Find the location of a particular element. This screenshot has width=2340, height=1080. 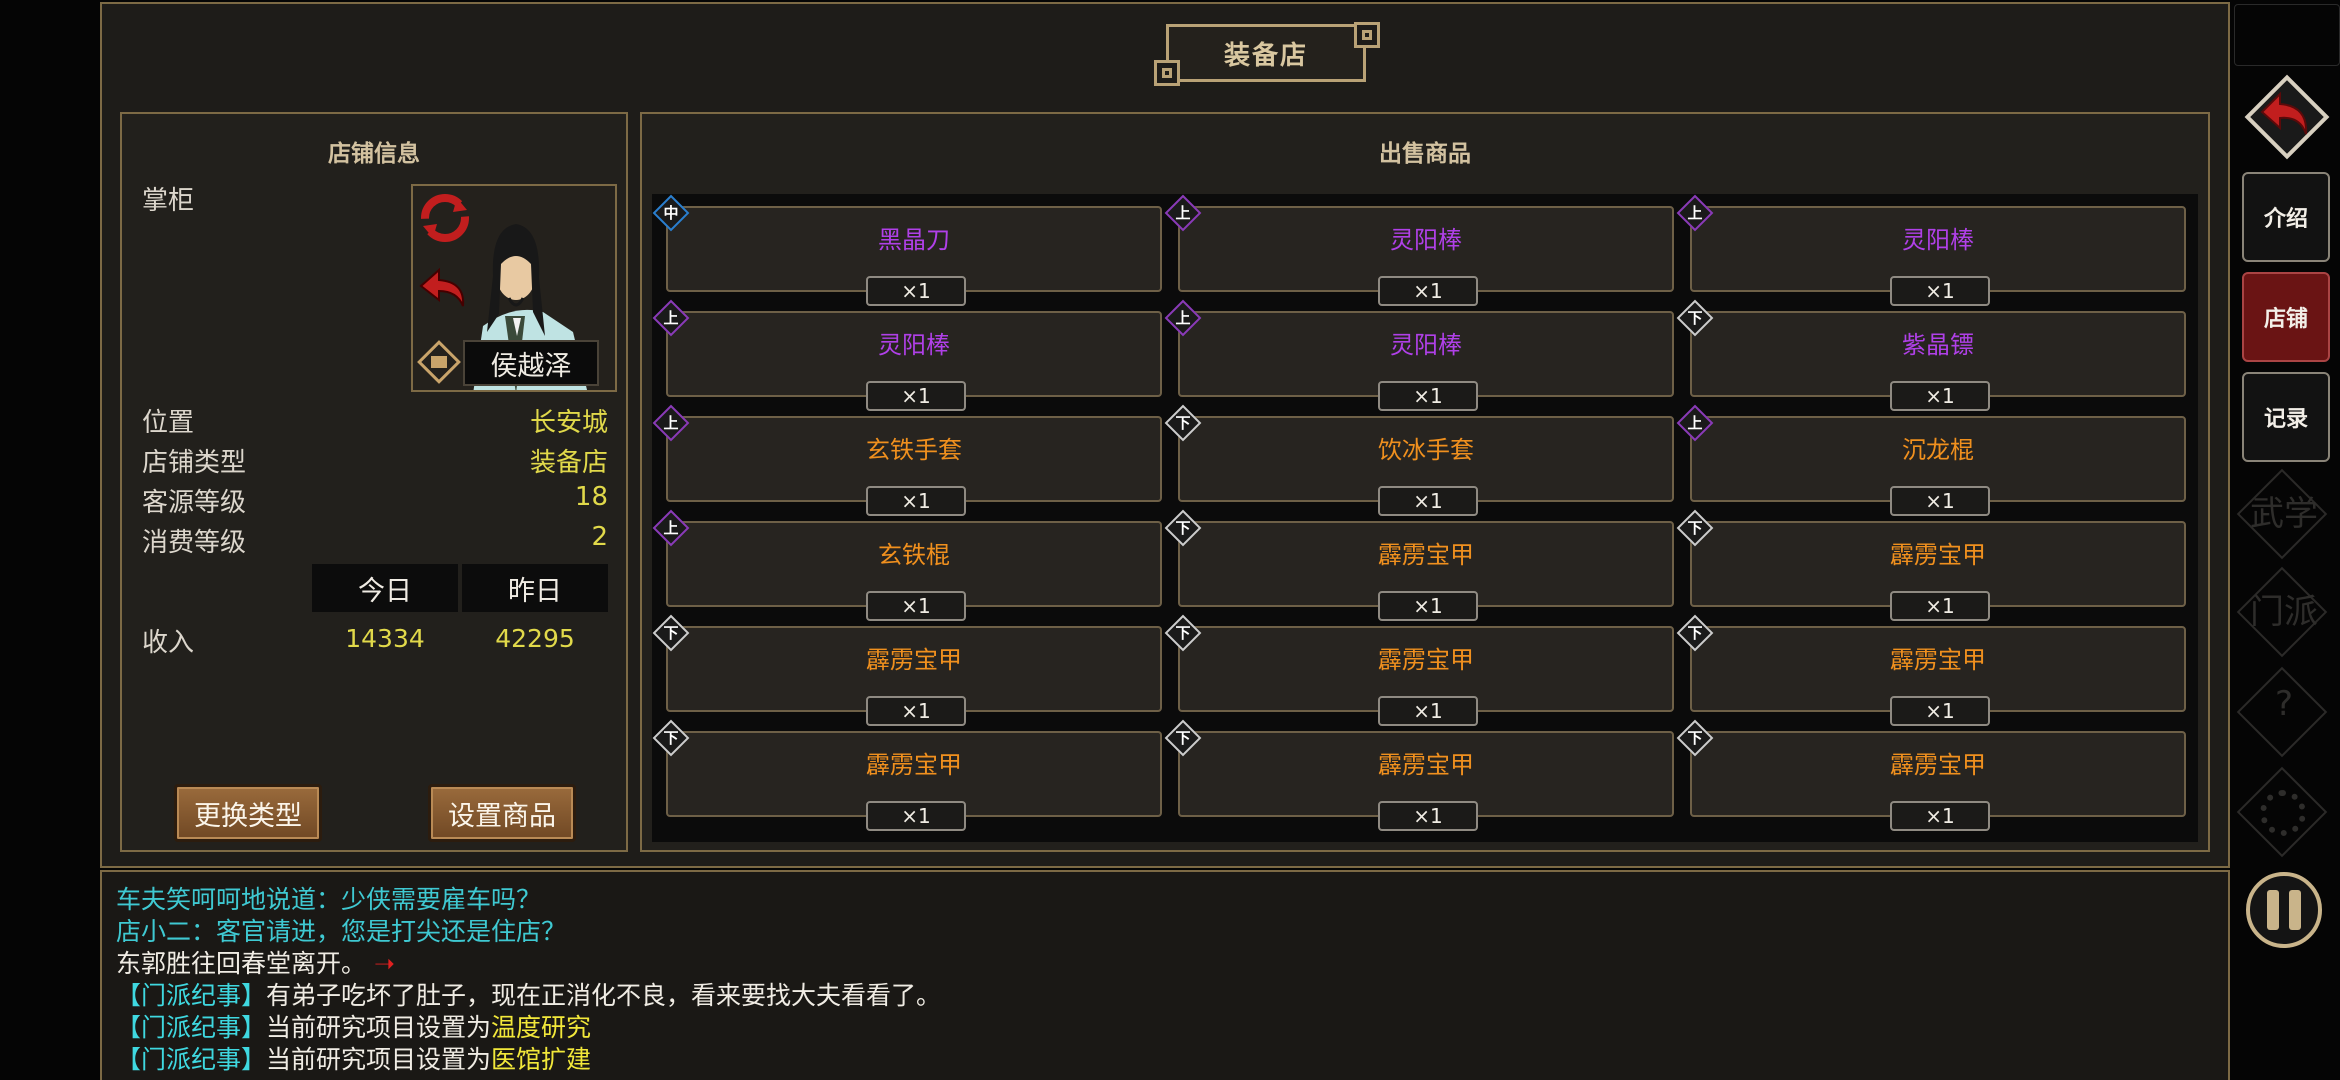

goods-item: 上玄铁手套 ×1 is located at coordinates (907, 460).